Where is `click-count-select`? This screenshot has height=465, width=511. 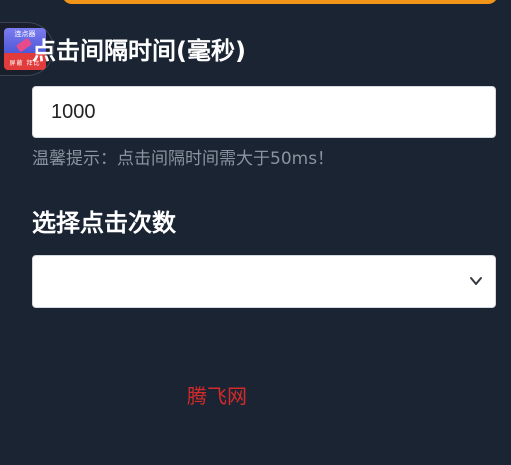 click-count-select is located at coordinates (264, 281).